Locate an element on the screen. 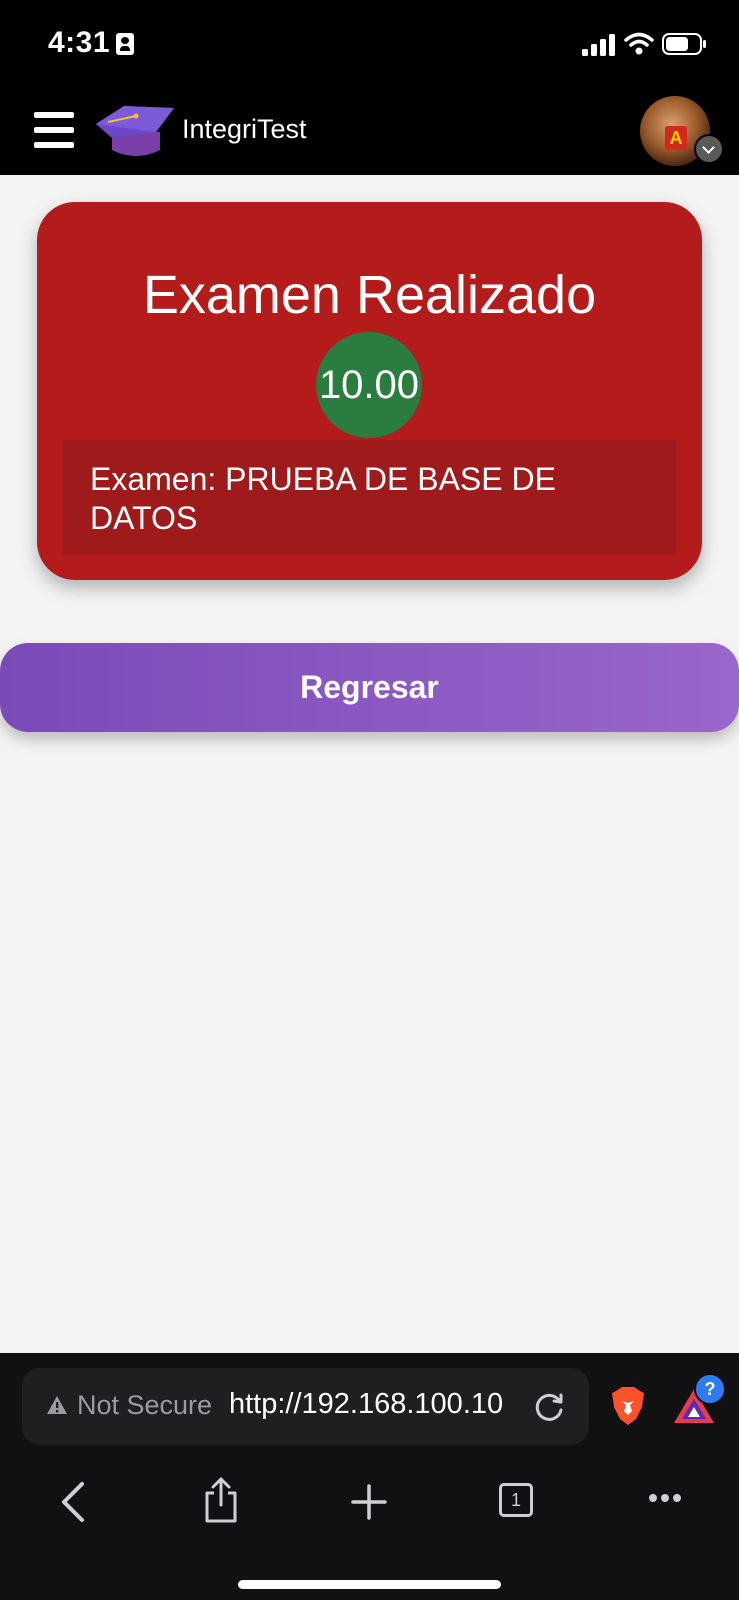 The height and width of the screenshot is (1600, 739). back-button: Regresar is located at coordinates (369, 687).